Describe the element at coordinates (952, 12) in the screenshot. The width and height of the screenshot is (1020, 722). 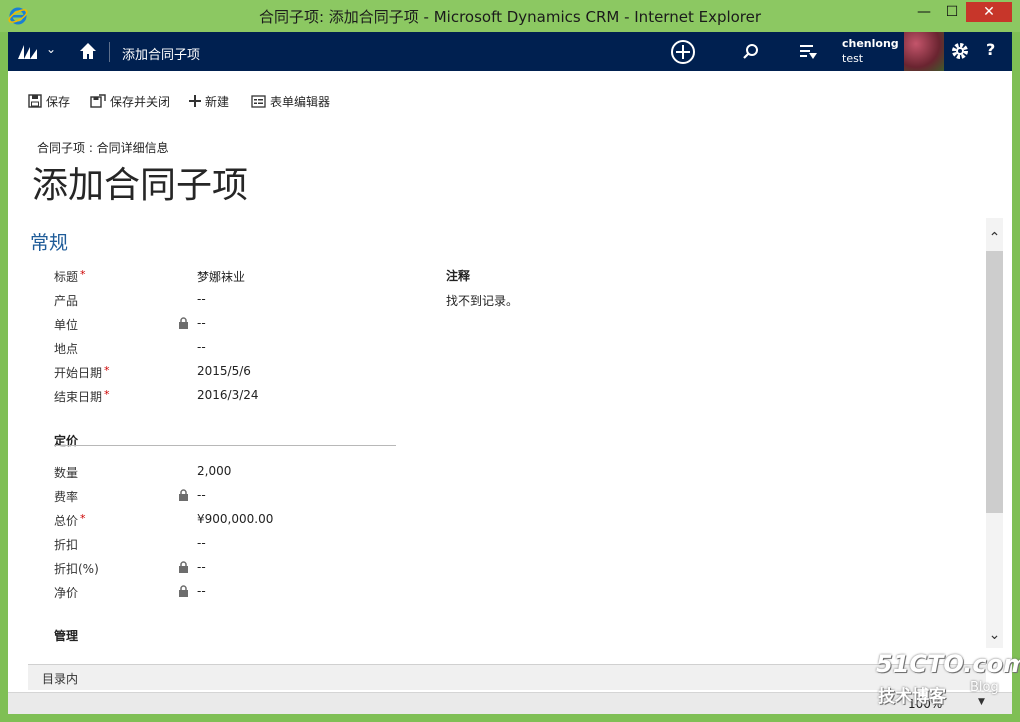
I see `maximize-button: ☐` at that location.